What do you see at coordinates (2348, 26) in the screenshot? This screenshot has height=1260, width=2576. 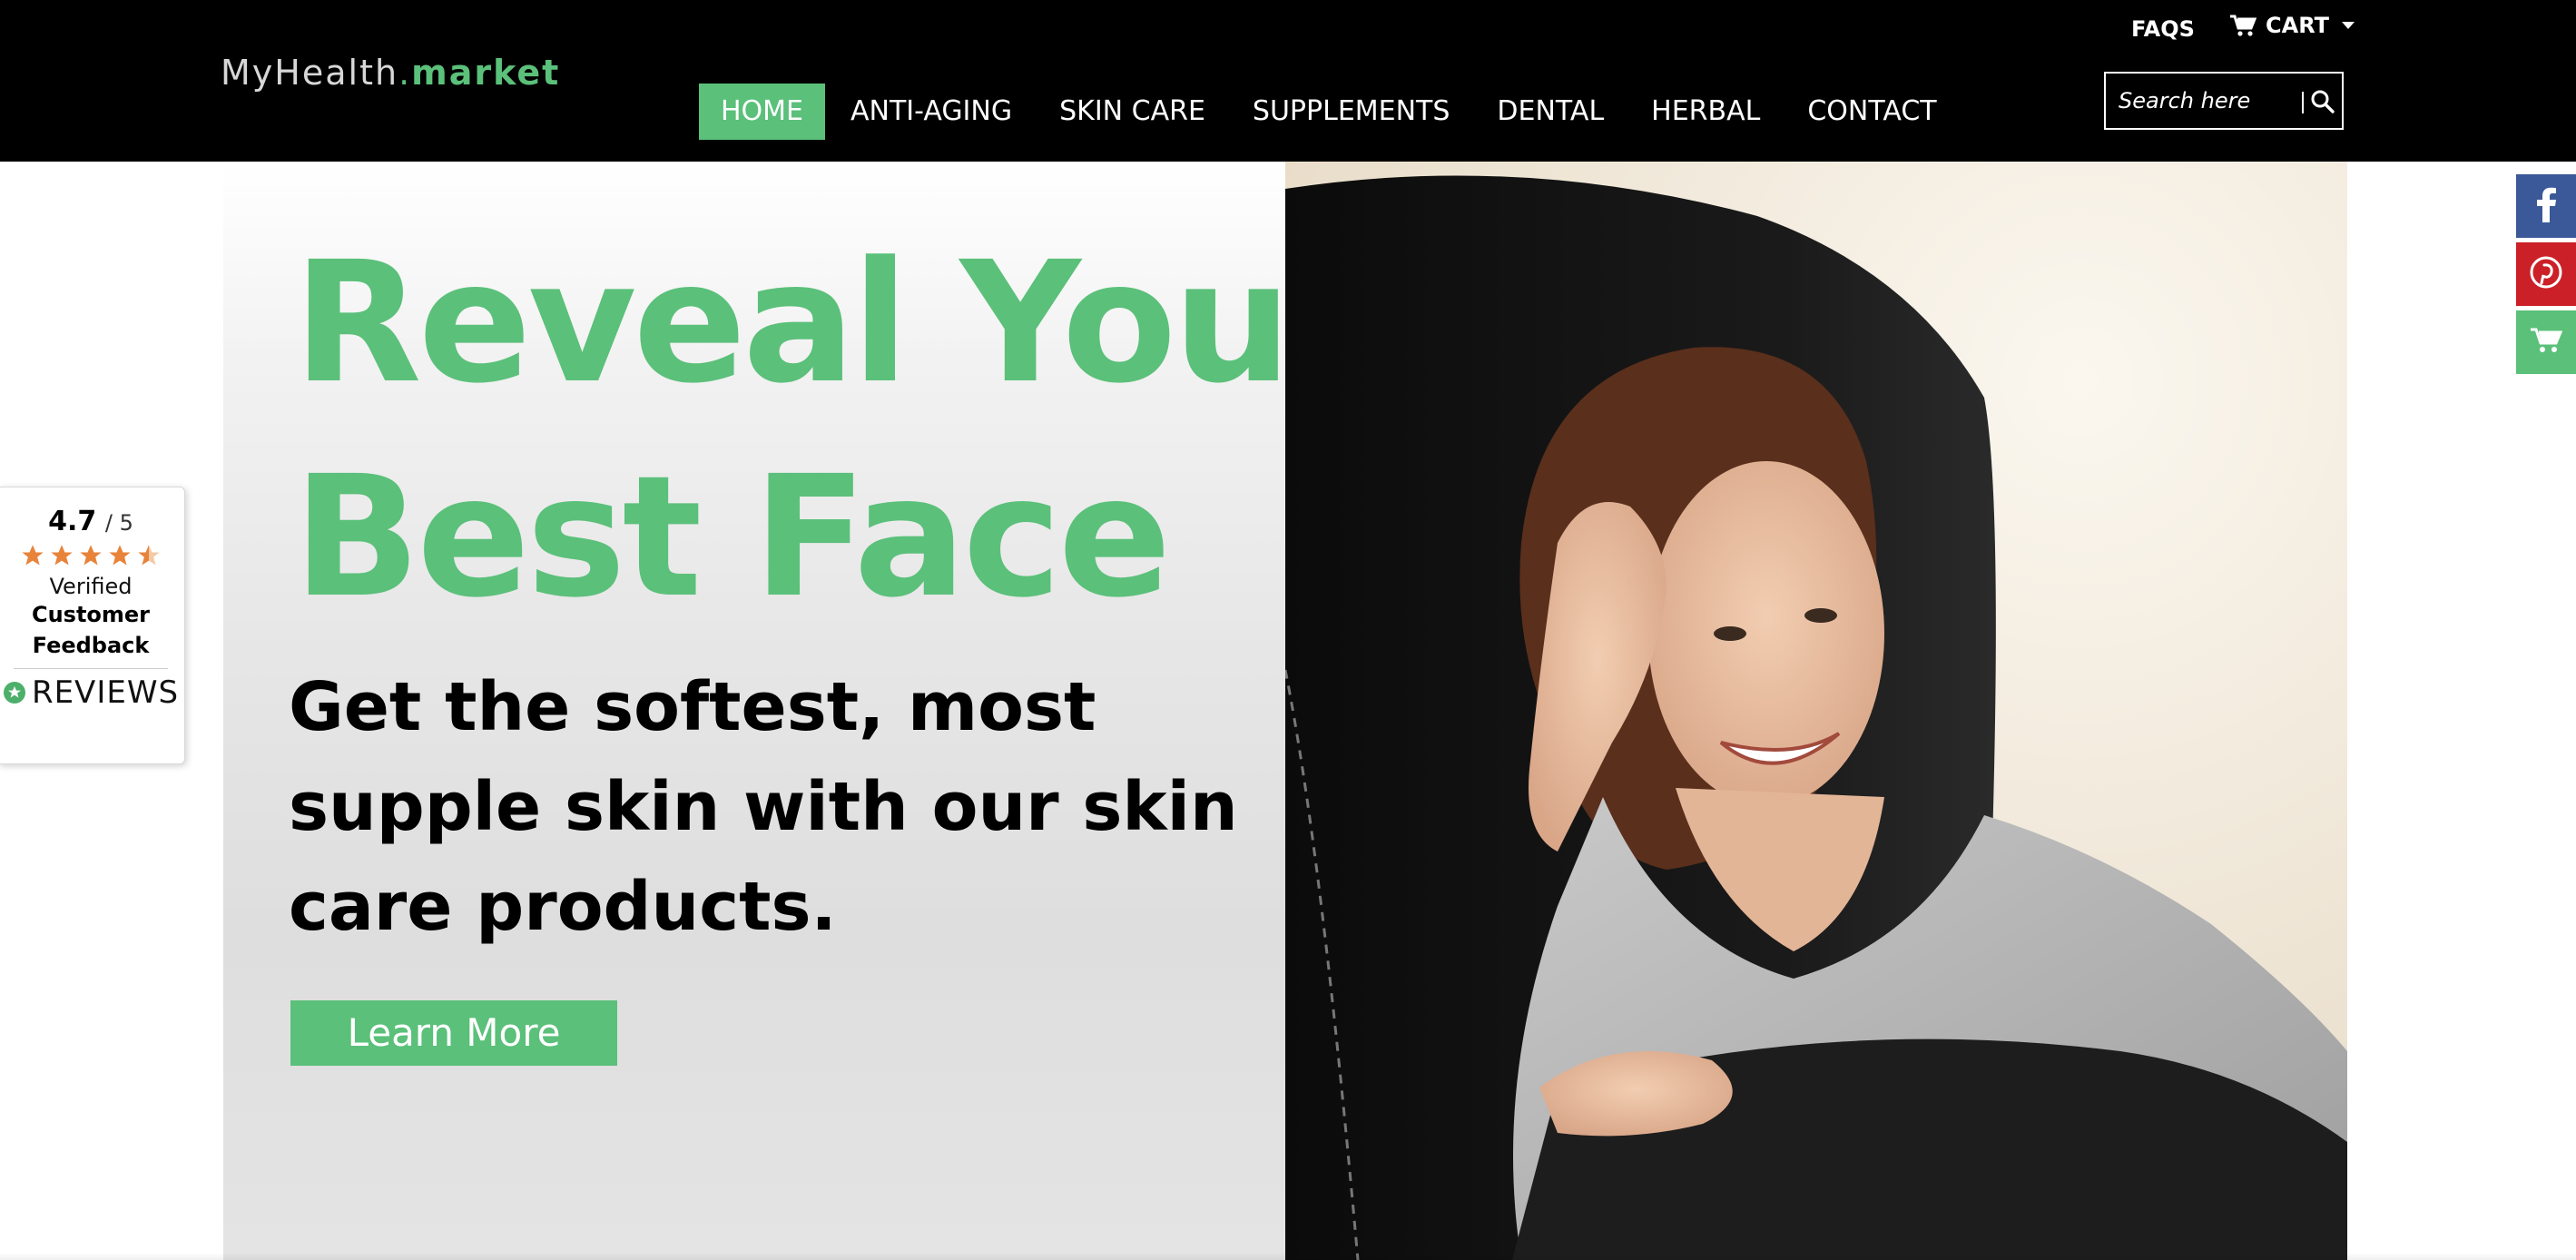 I see `chevron-down-icon` at bounding box center [2348, 26].